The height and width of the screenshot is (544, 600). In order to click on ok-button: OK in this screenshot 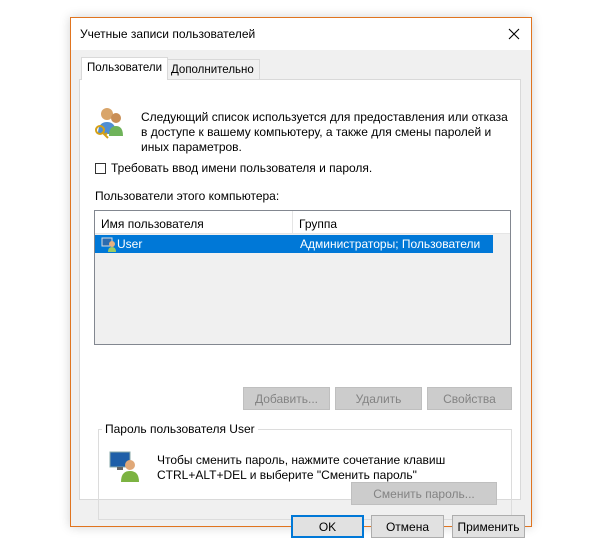, I will do `click(327, 526)`.